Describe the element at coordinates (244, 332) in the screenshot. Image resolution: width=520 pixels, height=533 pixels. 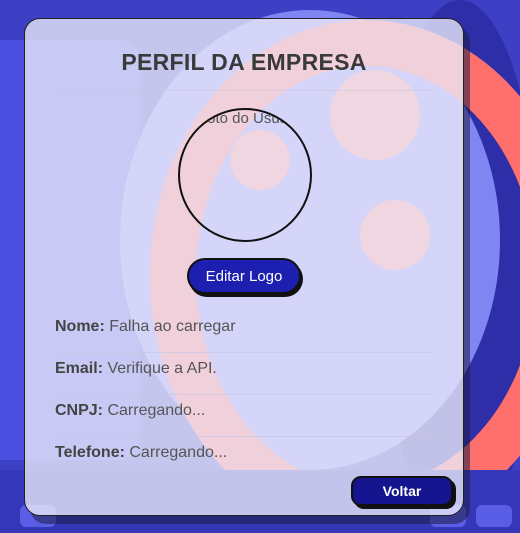
I see `field-name: Nome: Falha ao carregar` at that location.